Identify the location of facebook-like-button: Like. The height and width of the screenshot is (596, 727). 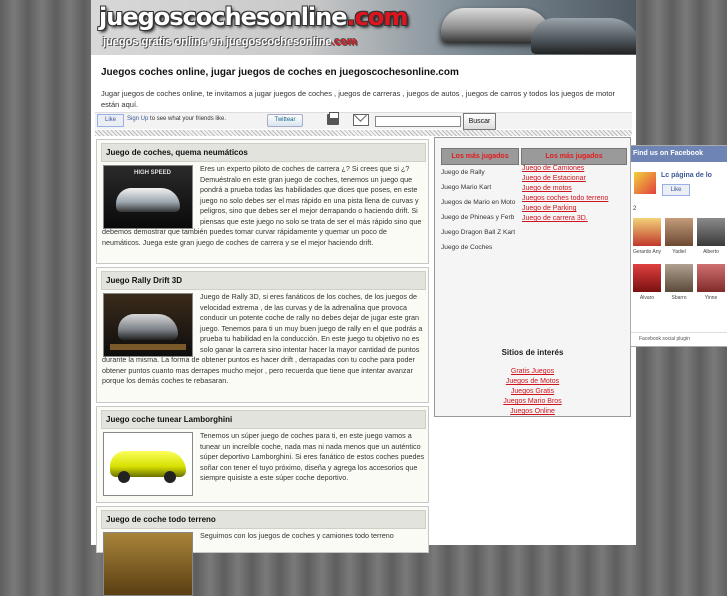
(110, 120).